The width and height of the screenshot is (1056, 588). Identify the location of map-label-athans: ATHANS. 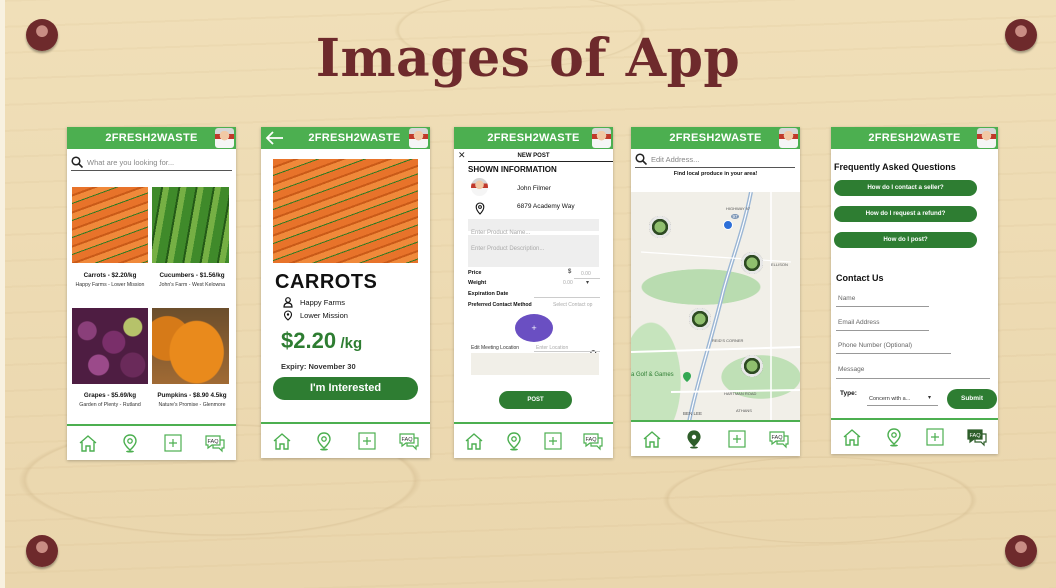
(744, 410).